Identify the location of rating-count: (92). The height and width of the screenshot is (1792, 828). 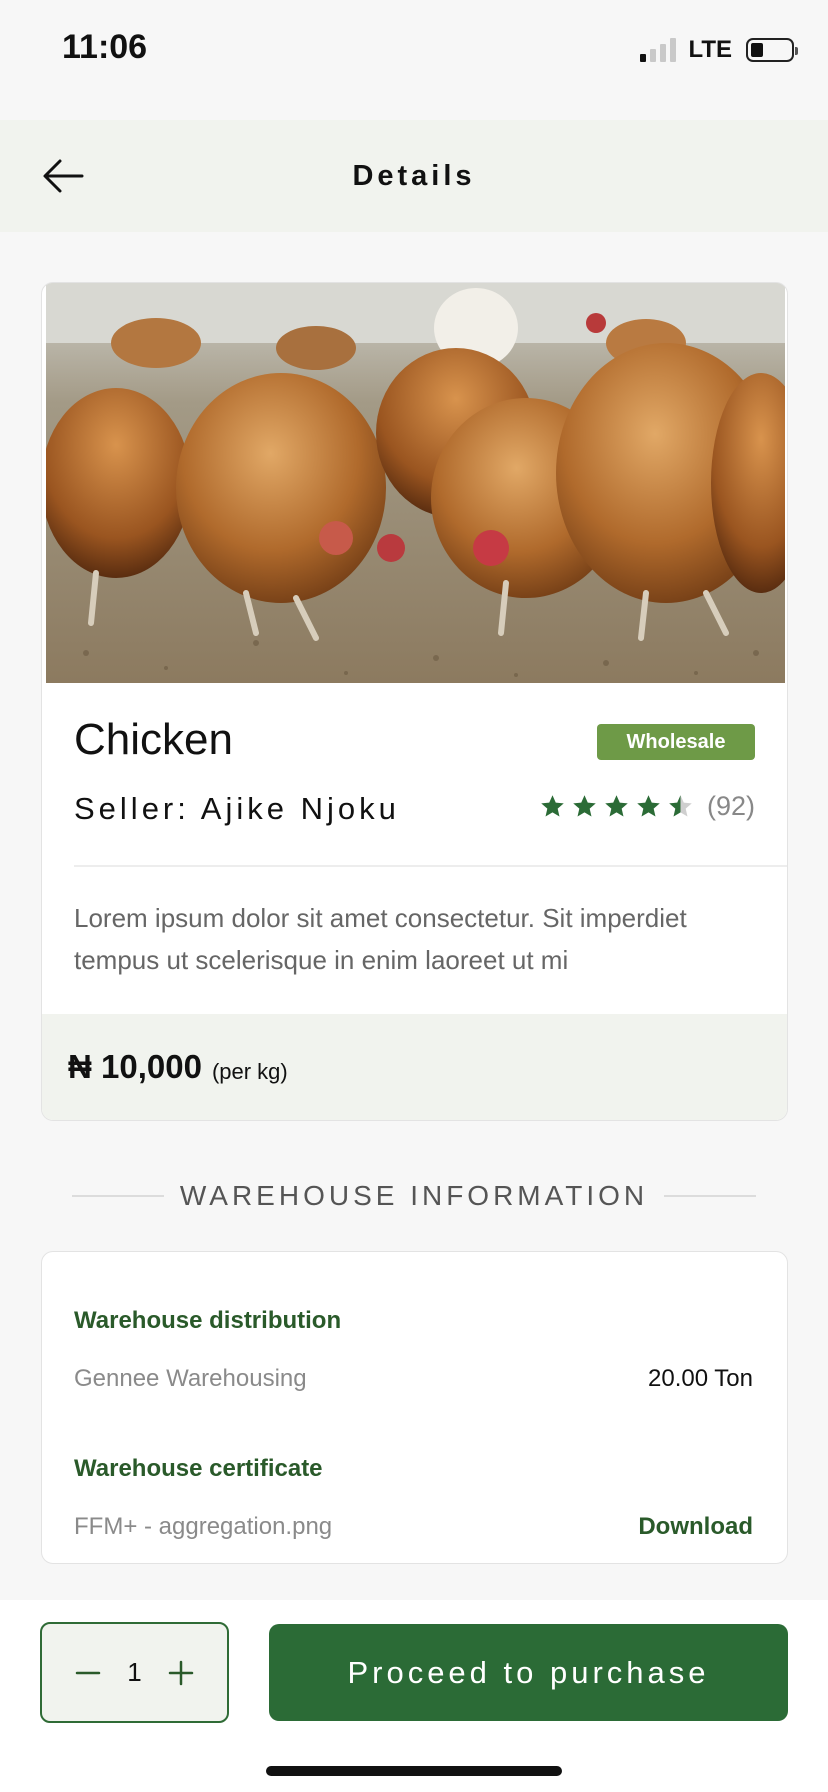
(730, 806).